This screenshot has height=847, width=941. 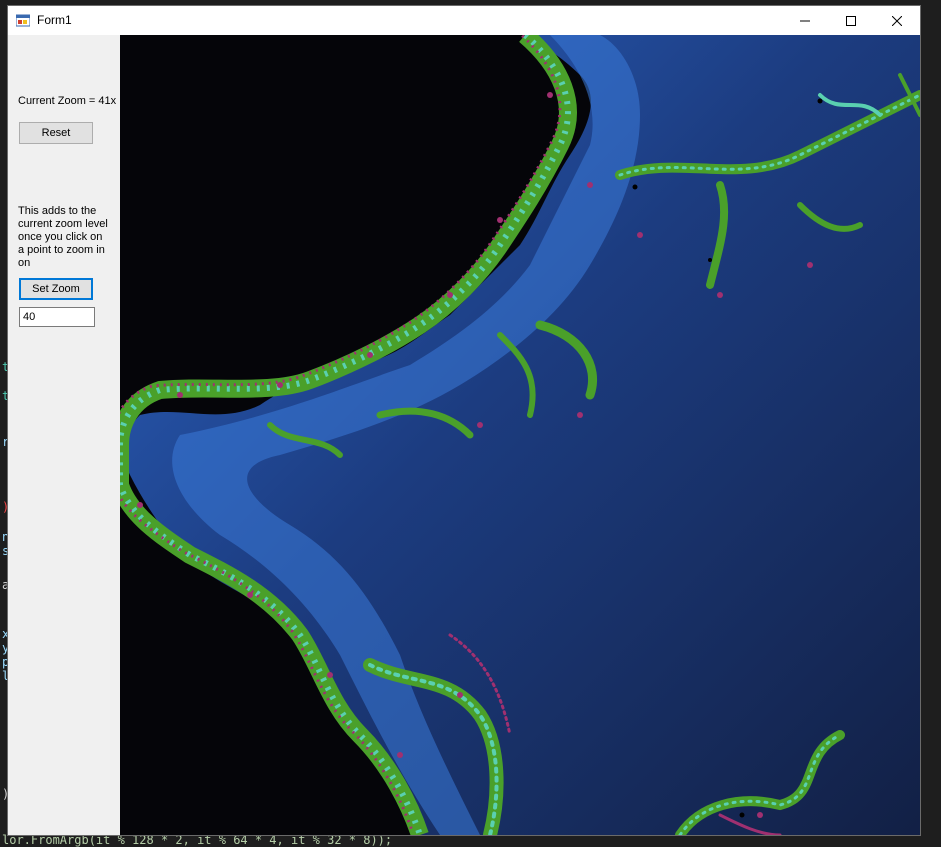 What do you see at coordinates (67, 101) in the screenshot?
I see `current-zoom-label: Current Zoom = 41x` at bounding box center [67, 101].